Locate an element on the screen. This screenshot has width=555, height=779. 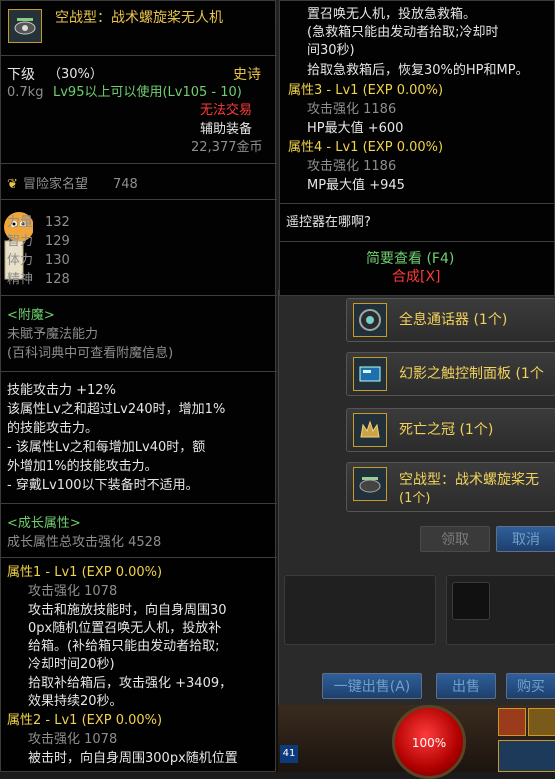
effect-text: 置召唤无人机，投放急救箱。 is located at coordinates (392, 14).